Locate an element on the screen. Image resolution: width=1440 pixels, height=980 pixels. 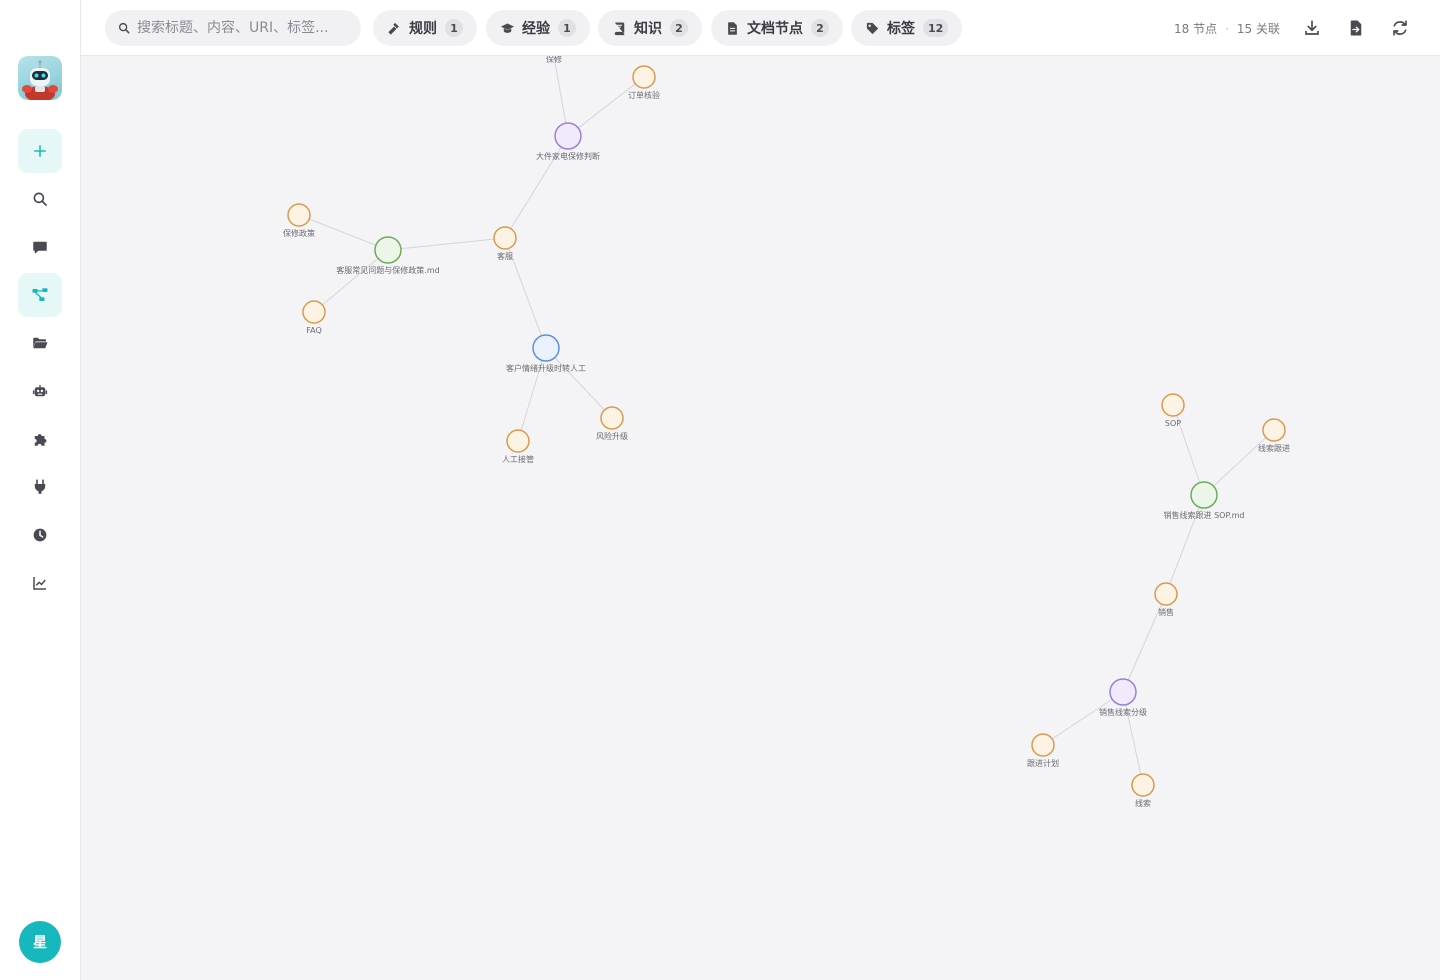
graph-node-label: 风险升级 is located at coordinates (612, 436).